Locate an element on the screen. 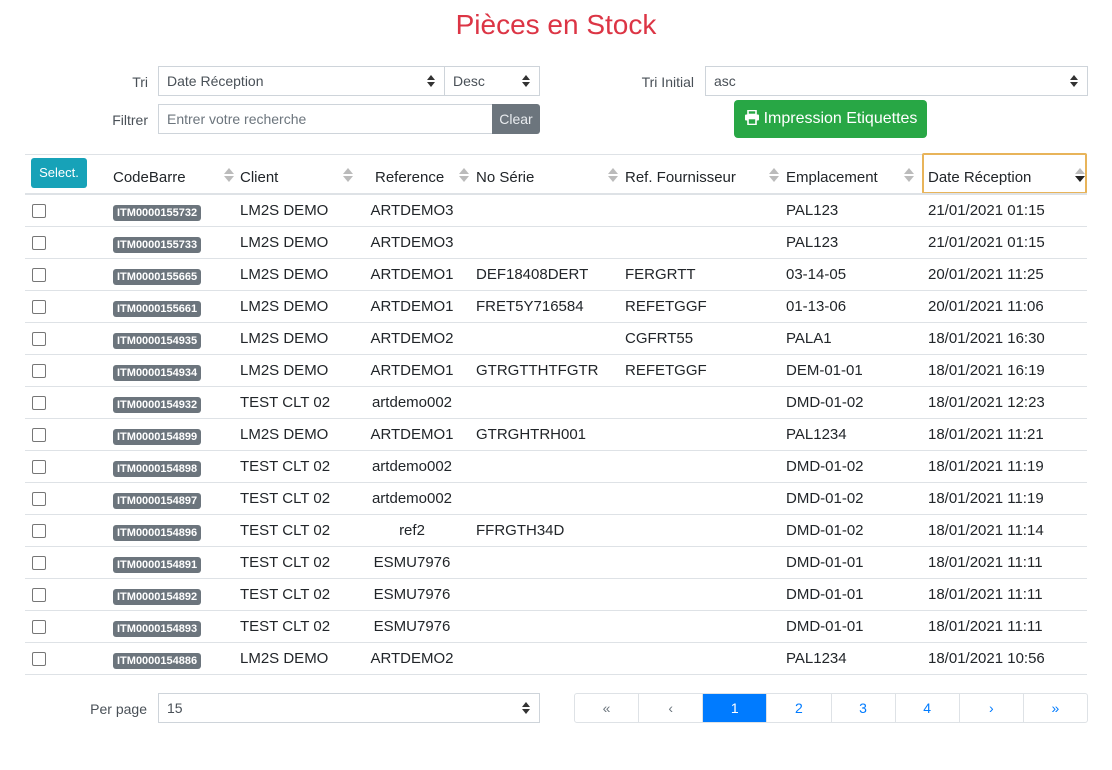 This screenshot has width=1112, height=770. sort-ref-fournisseur-icon is located at coordinates (774, 176).